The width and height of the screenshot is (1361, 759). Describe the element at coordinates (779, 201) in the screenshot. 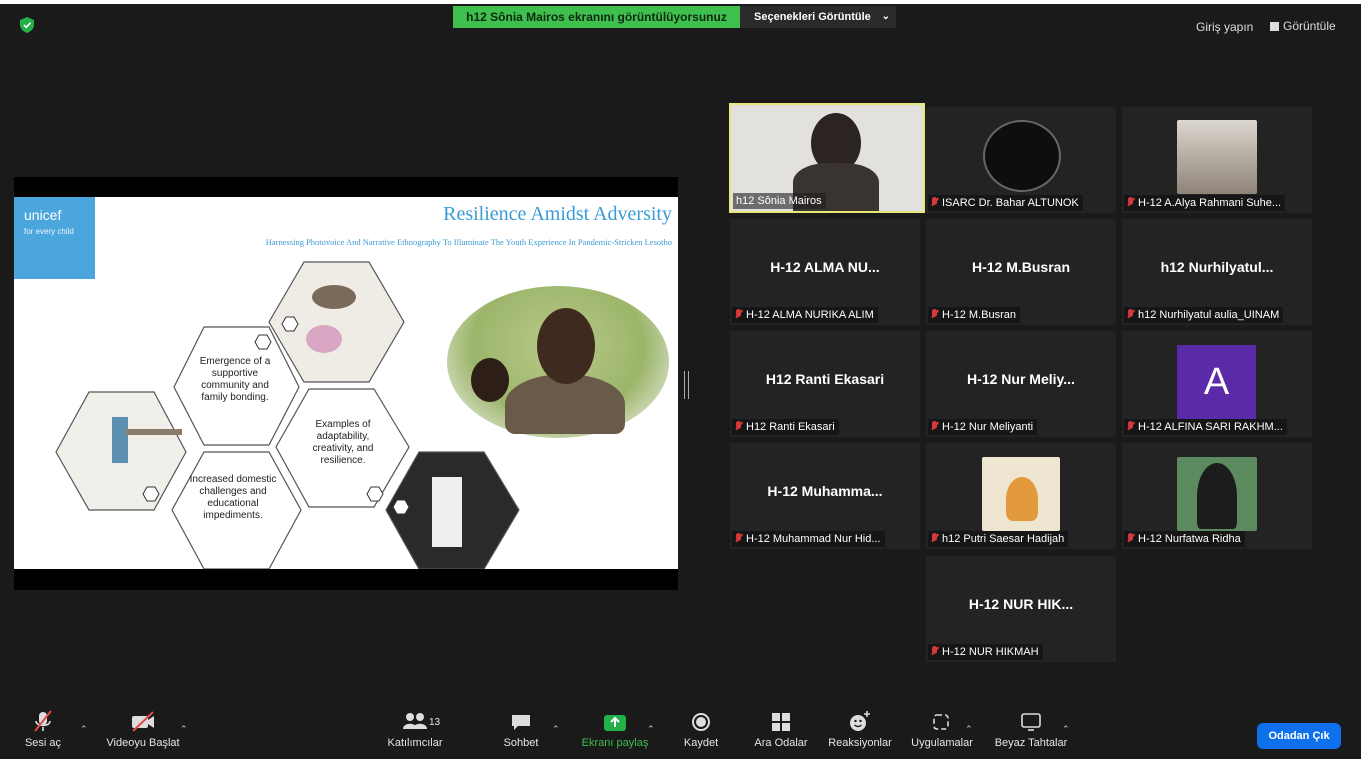

I see `participant-name: h12 Sônia Mairos` at that location.